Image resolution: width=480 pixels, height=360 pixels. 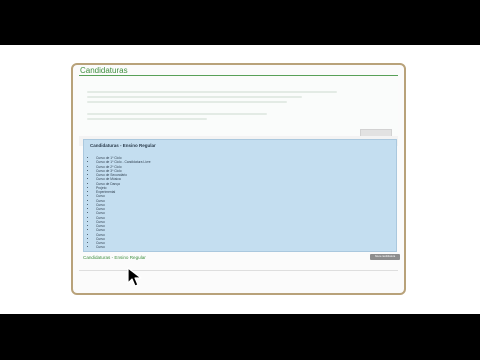 What do you see at coordinates (123, 145) in the screenshot?
I see `info-box-title: Candidaturas - Ensino Regular` at bounding box center [123, 145].